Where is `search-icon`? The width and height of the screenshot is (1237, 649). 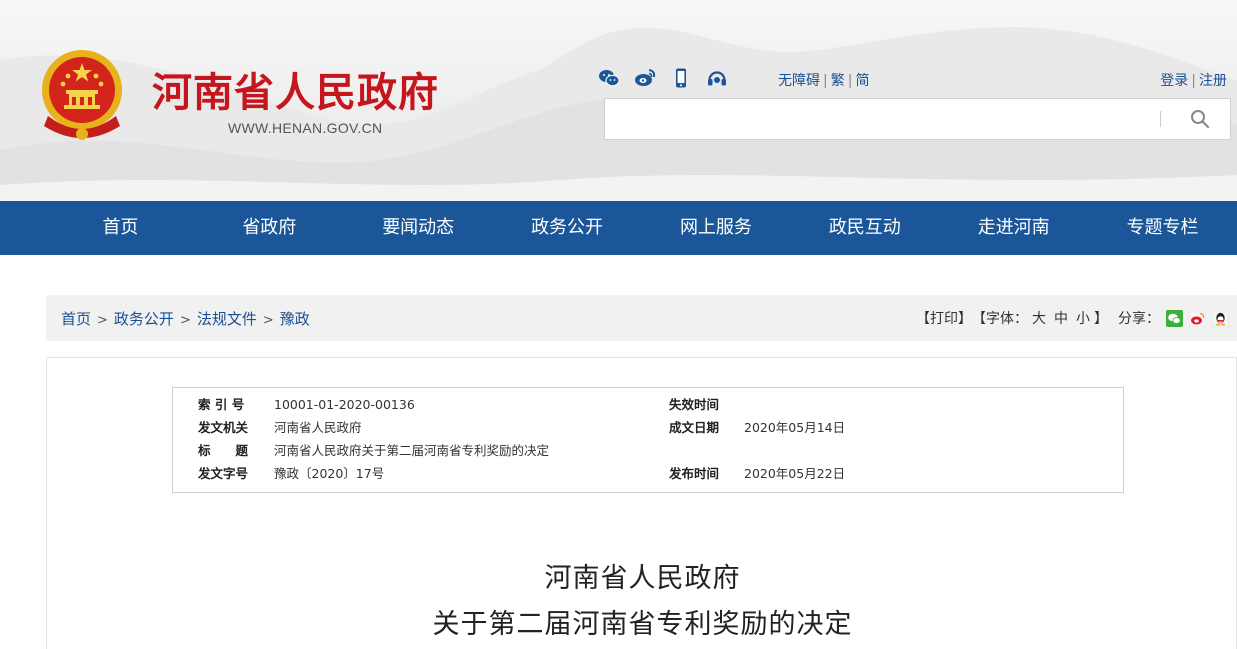 search-icon is located at coordinates (1200, 119).